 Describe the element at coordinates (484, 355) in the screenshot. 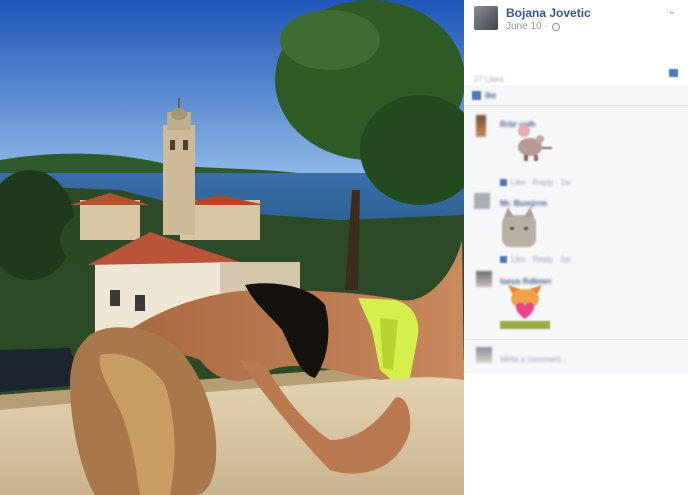

I see `viewer-avatar` at that location.